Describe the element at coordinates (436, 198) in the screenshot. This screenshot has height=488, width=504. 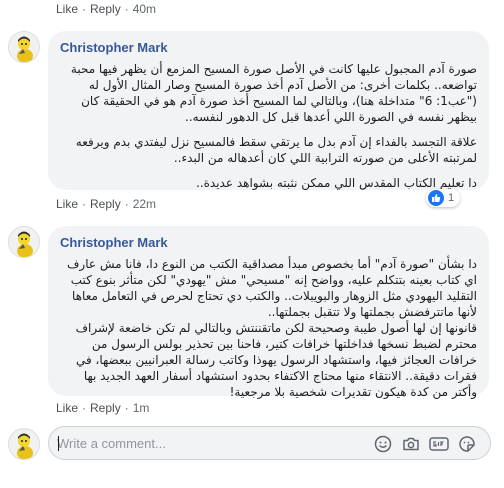
I see `like-icon` at that location.